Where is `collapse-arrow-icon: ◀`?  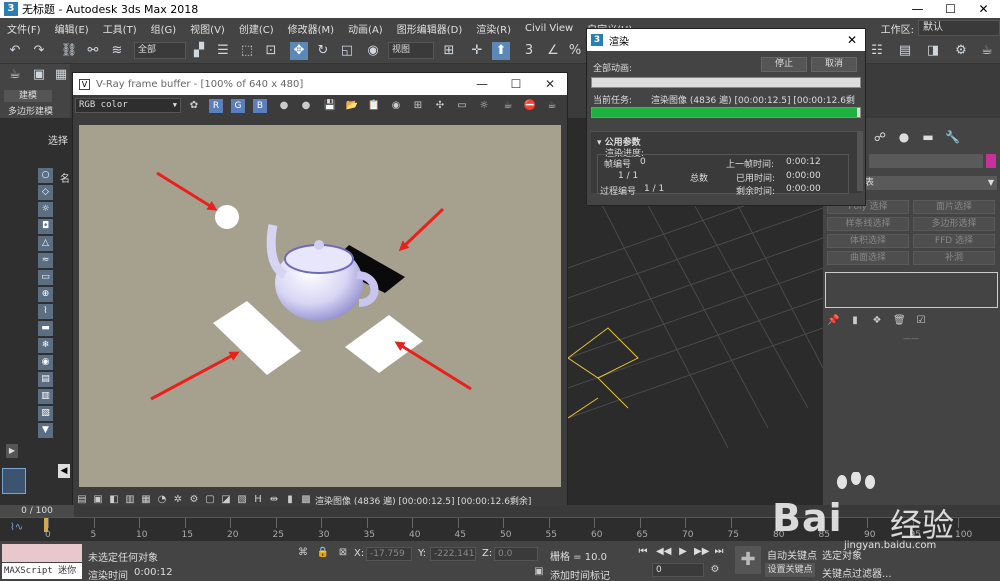 collapse-arrow-icon: ◀ is located at coordinates (64, 471).